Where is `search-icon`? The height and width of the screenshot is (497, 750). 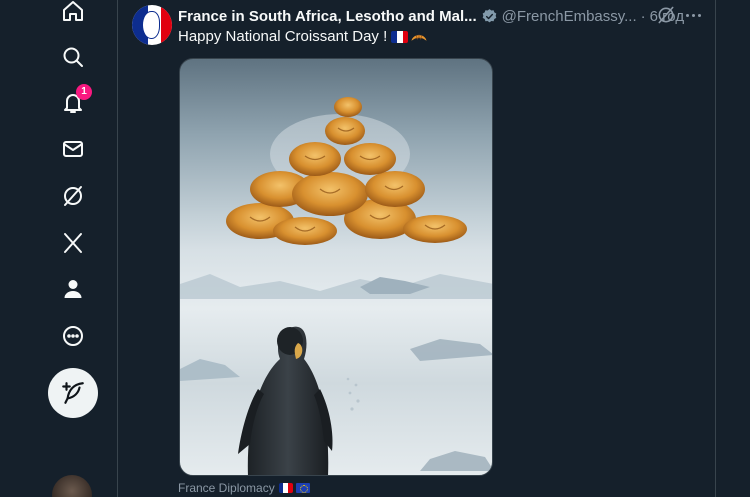 search-icon is located at coordinates (73, 57).